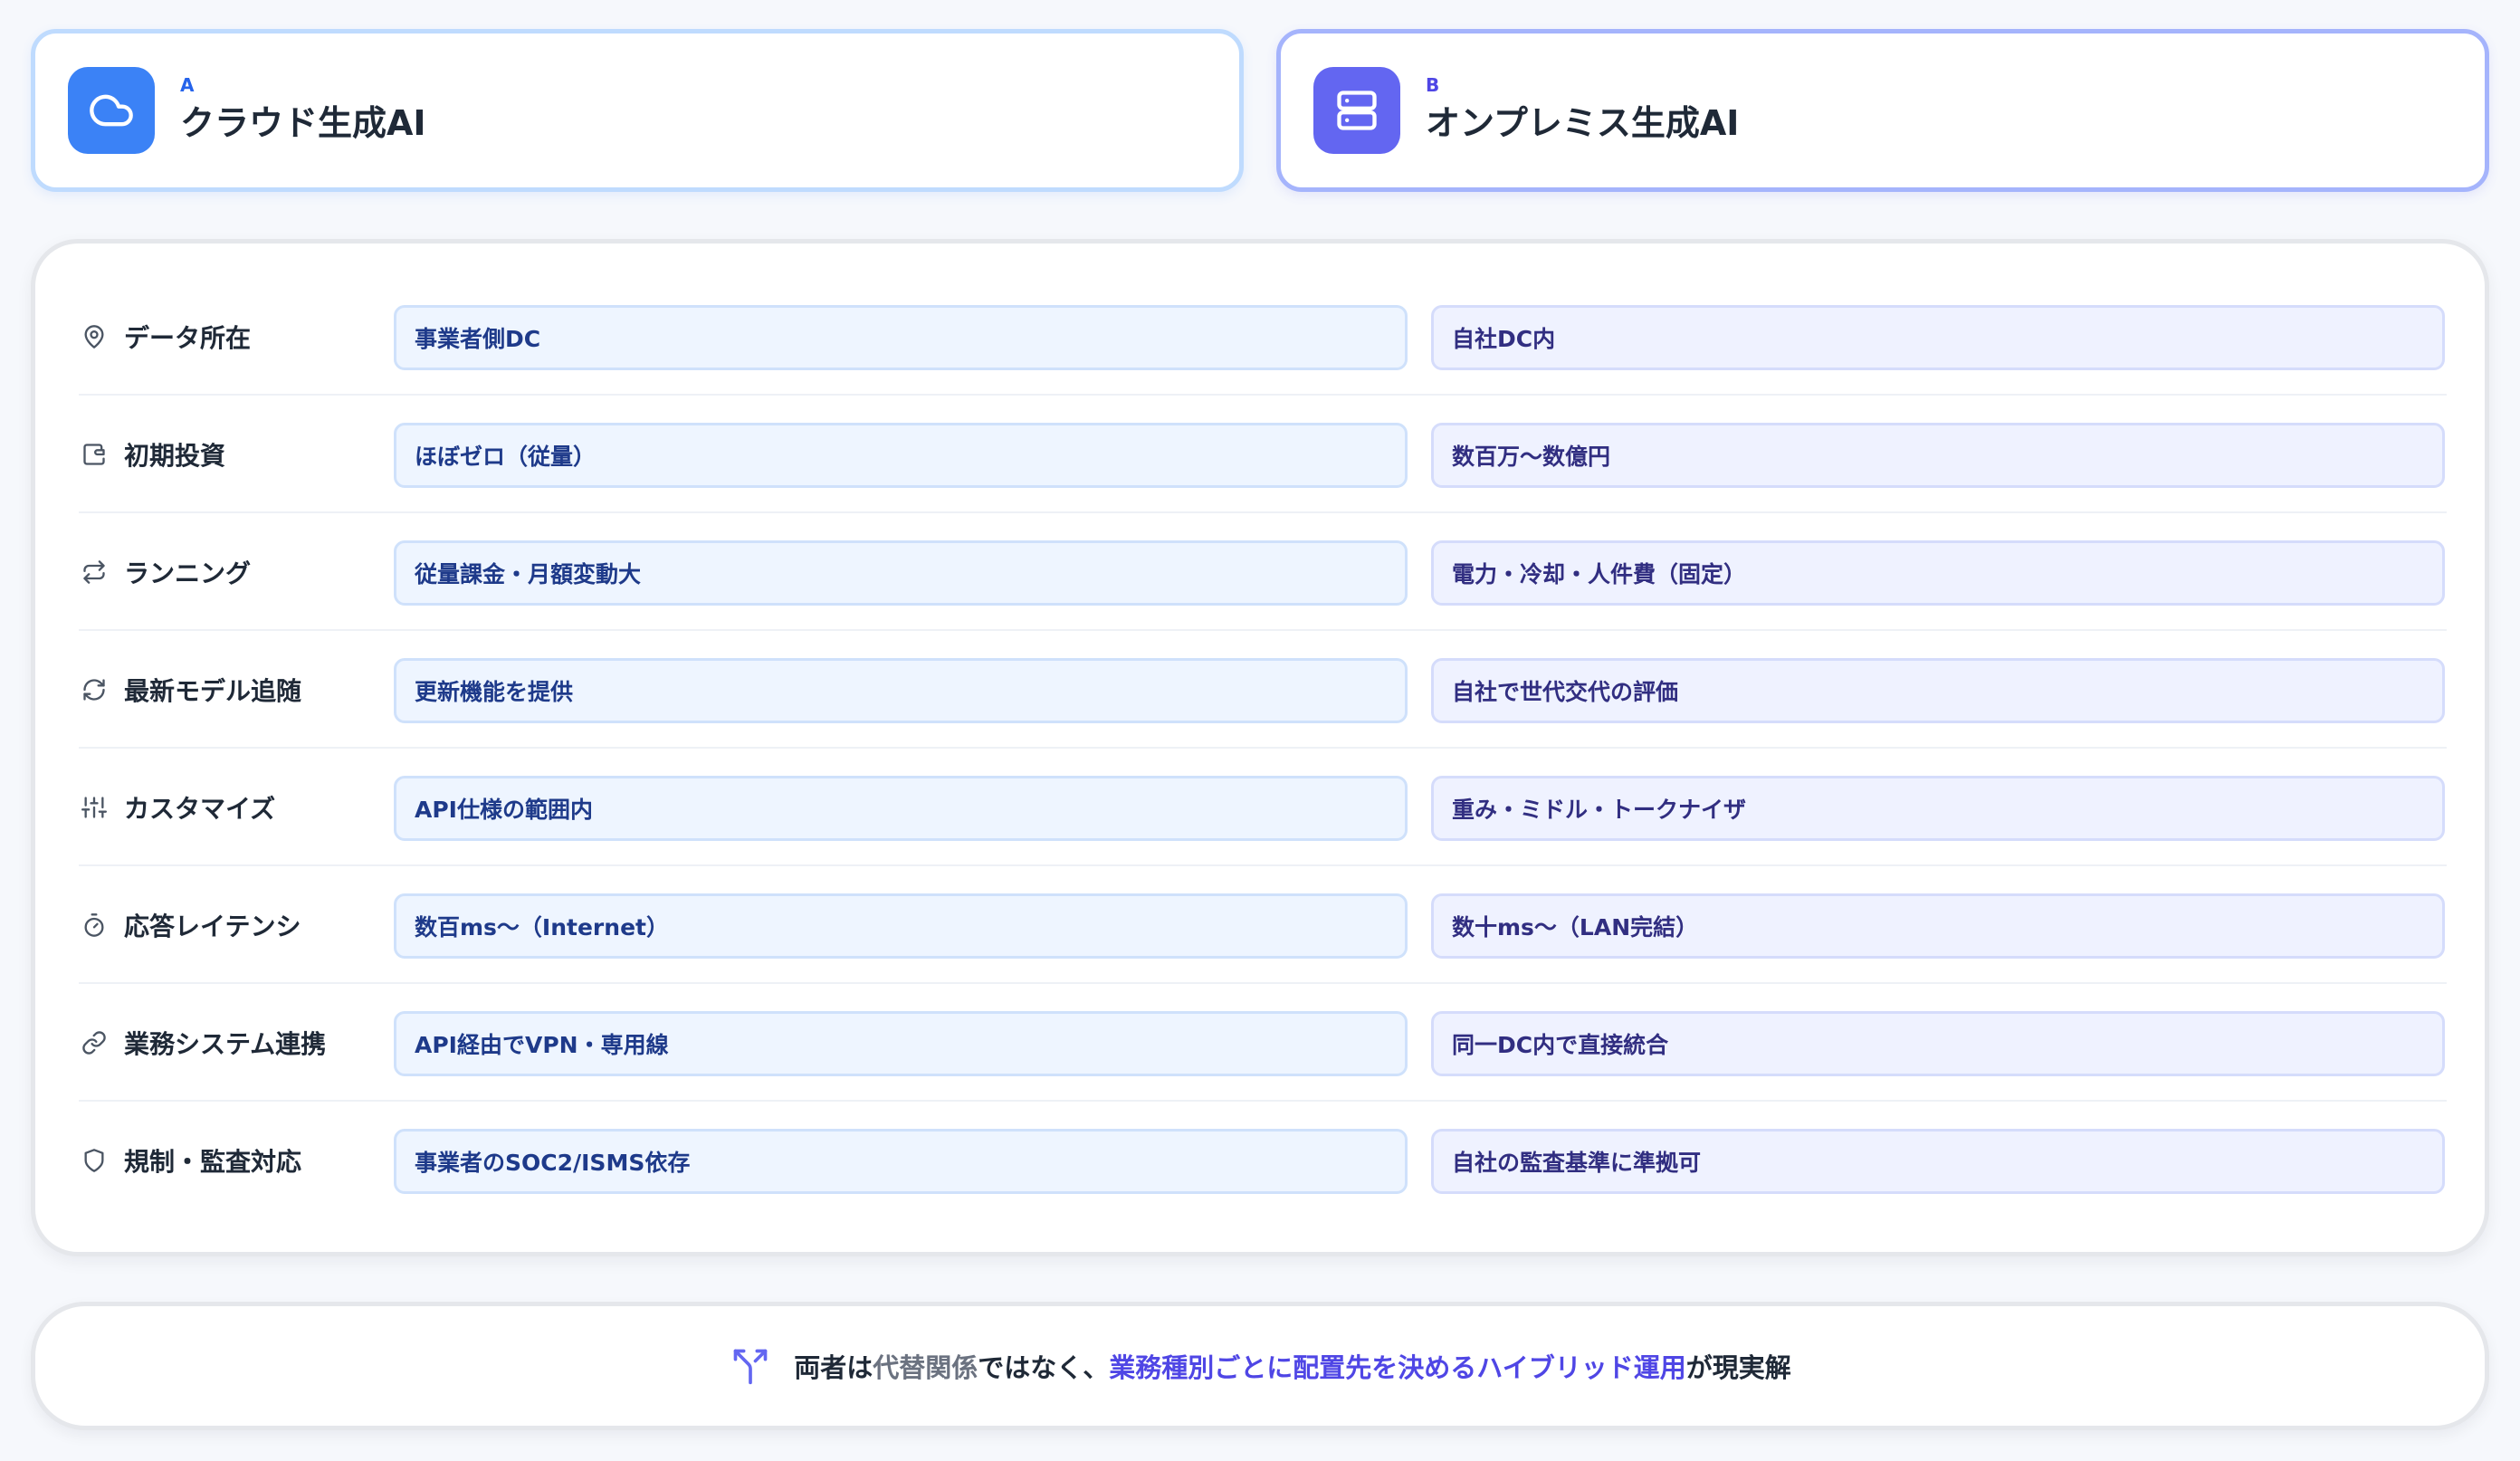 The width and height of the screenshot is (2520, 1461). Describe the element at coordinates (1397, 1367) in the screenshot. I see `conclusion-highlight: 業務種別ごとに配置先を決めるハイブリッド運用` at that location.